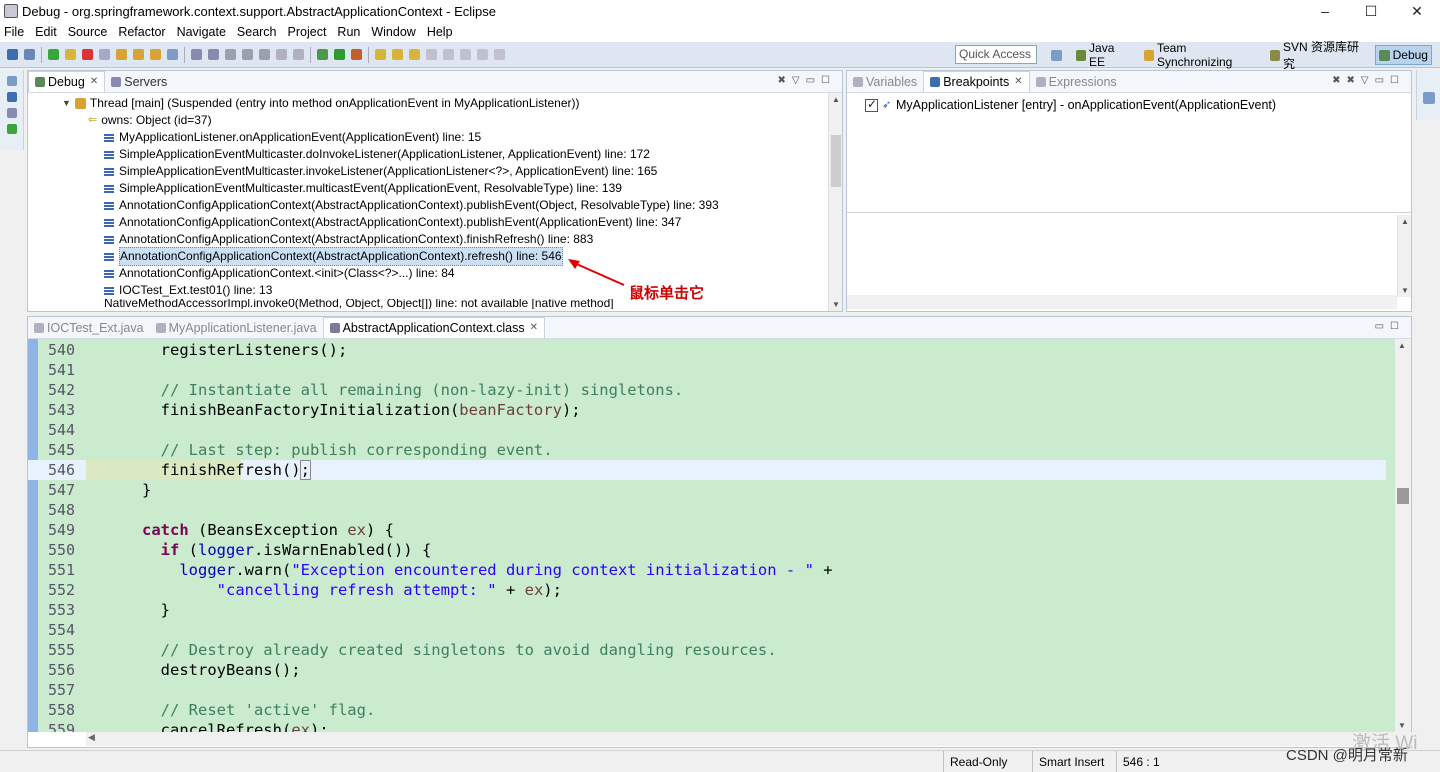 Image resolution: width=1440 pixels, height=772 pixels. What do you see at coordinates (12, 54) in the screenshot?
I see `skip-breakpoints-icon` at bounding box center [12, 54].